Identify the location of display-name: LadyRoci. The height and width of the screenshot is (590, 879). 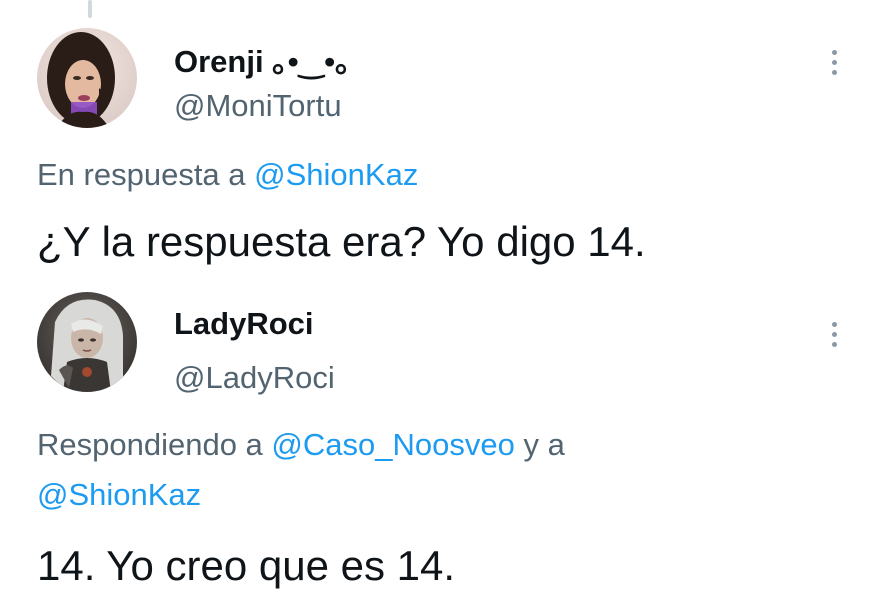
(244, 324).